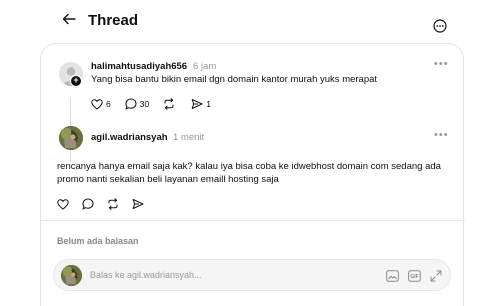 The image size is (500, 306). I want to click on post-username: agil.wadriansyah, so click(129, 137).